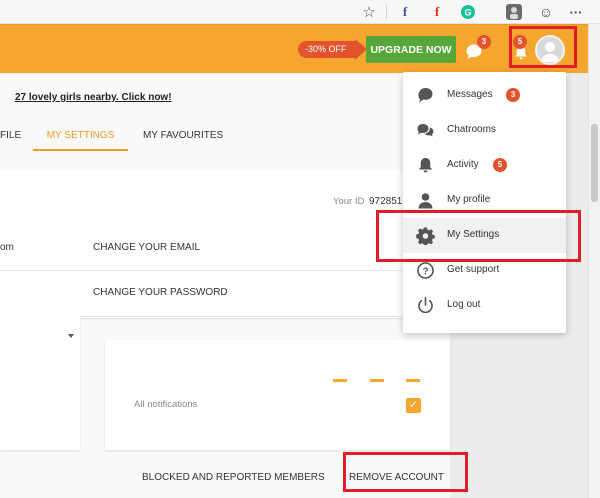 Image resolution: width=600 pixels, height=498 pixels. What do you see at coordinates (576, 12) in the screenshot?
I see `more-icon: ···` at bounding box center [576, 12].